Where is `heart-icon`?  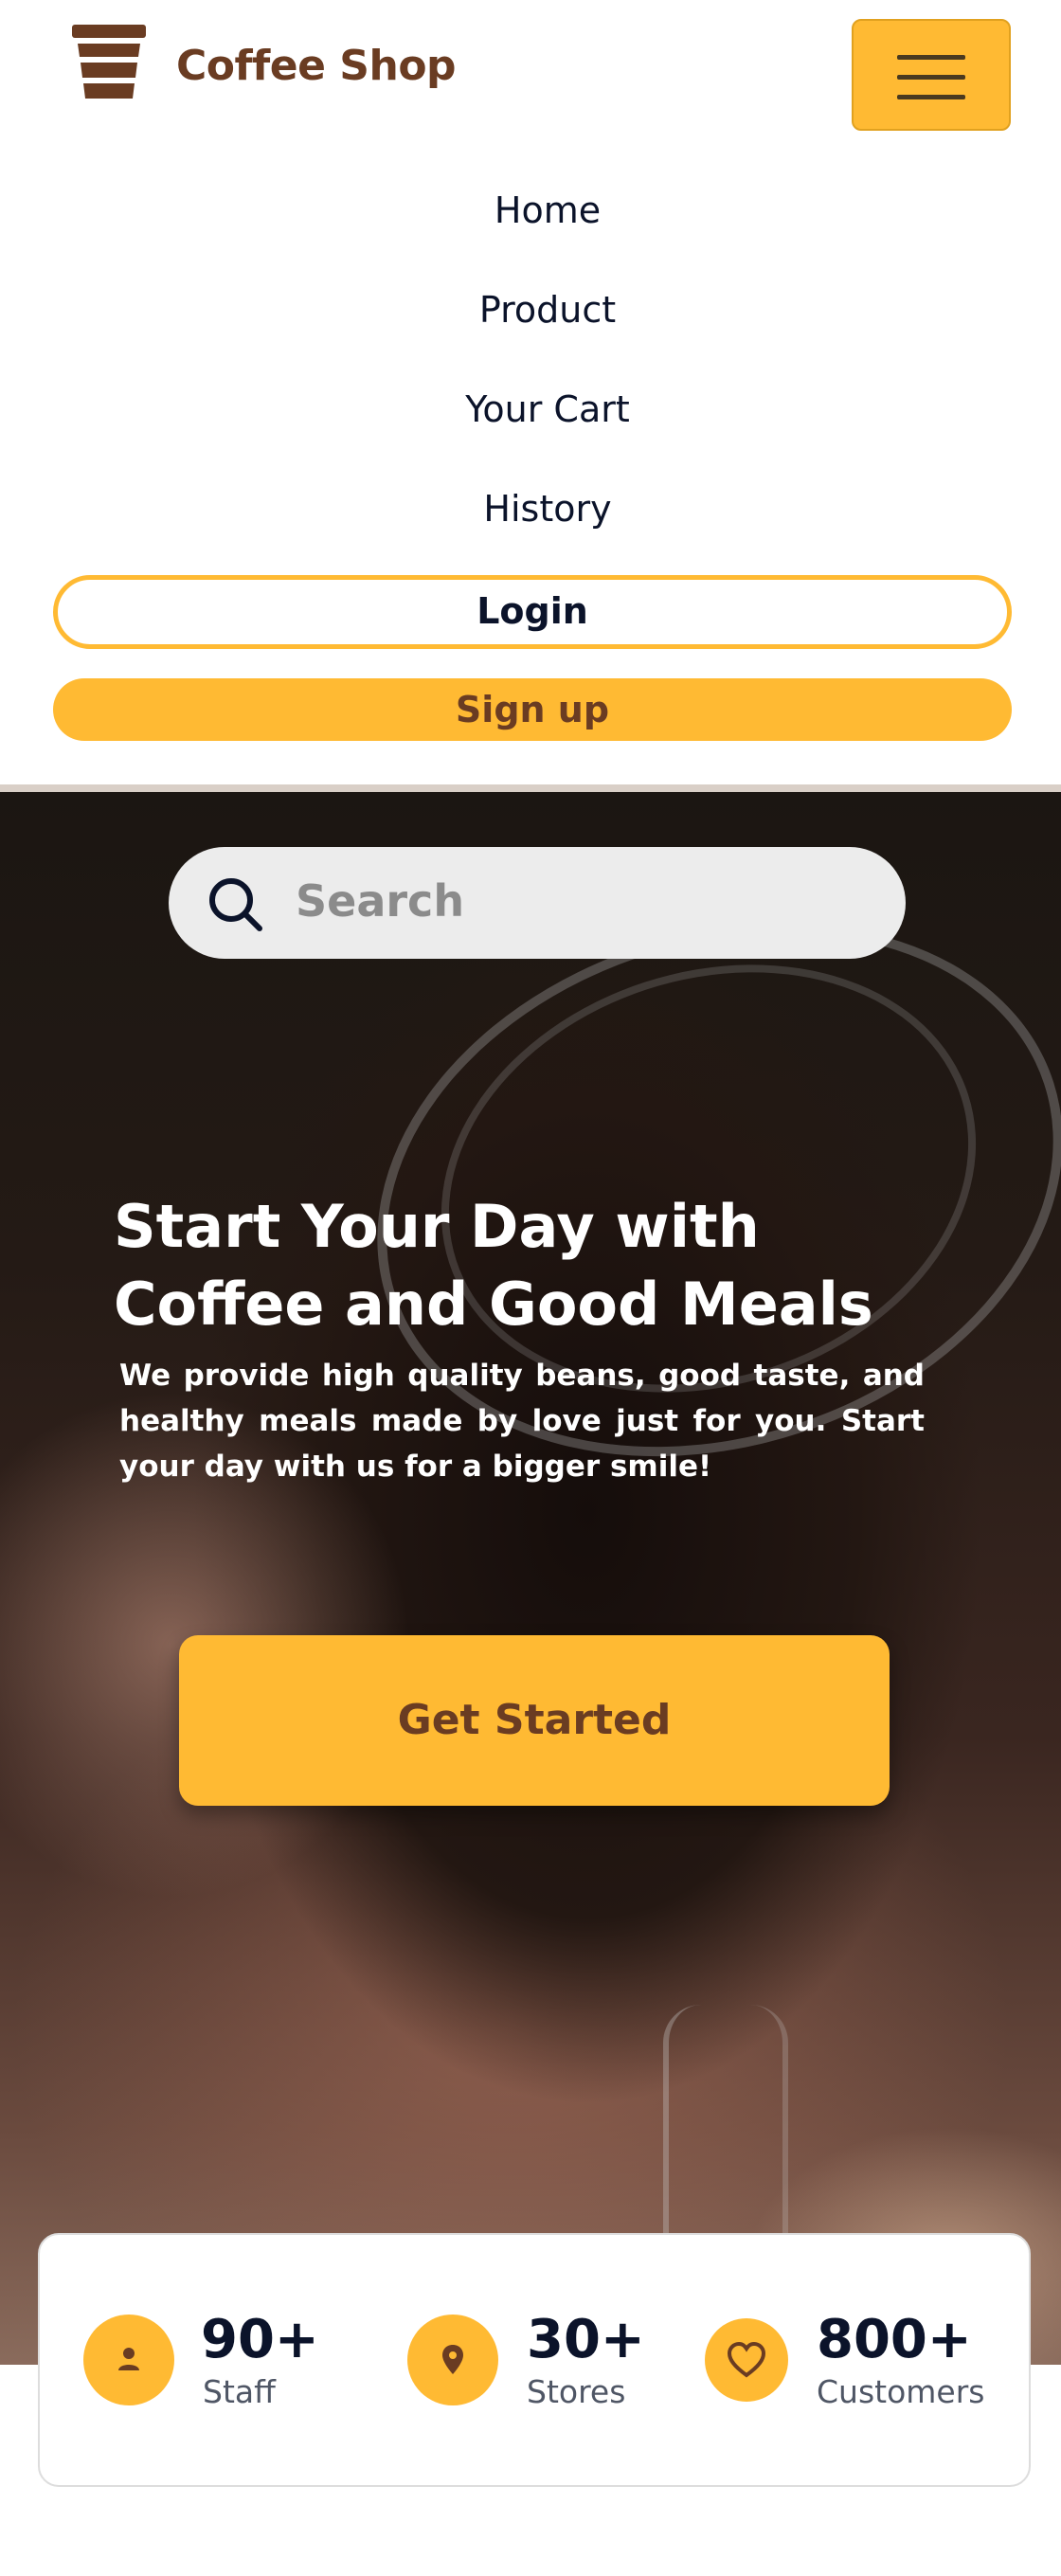 heart-icon is located at coordinates (746, 2359).